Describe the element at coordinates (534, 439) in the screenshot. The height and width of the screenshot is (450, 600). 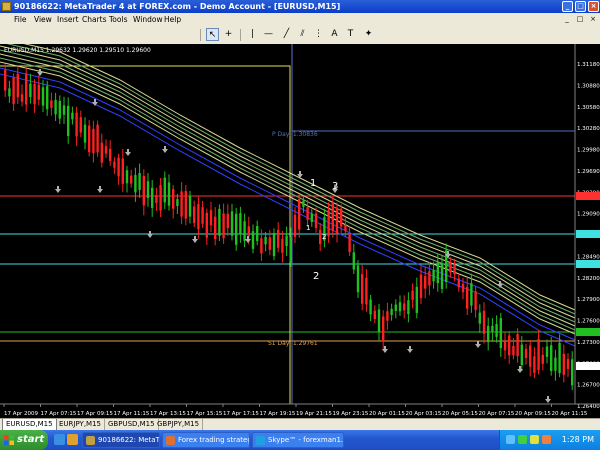
I see `volume-tray-icon` at that location.